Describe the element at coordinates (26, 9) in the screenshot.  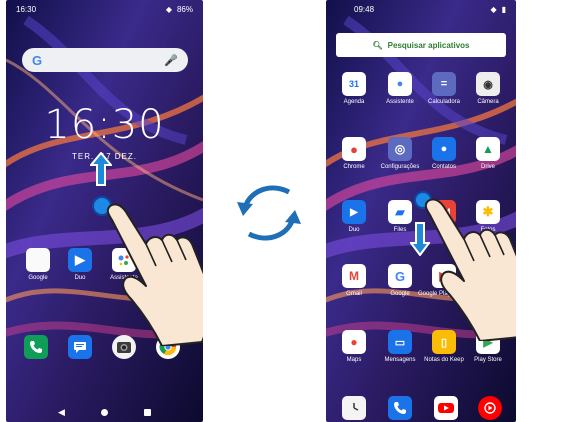
I see `status-time: 16:30` at that location.